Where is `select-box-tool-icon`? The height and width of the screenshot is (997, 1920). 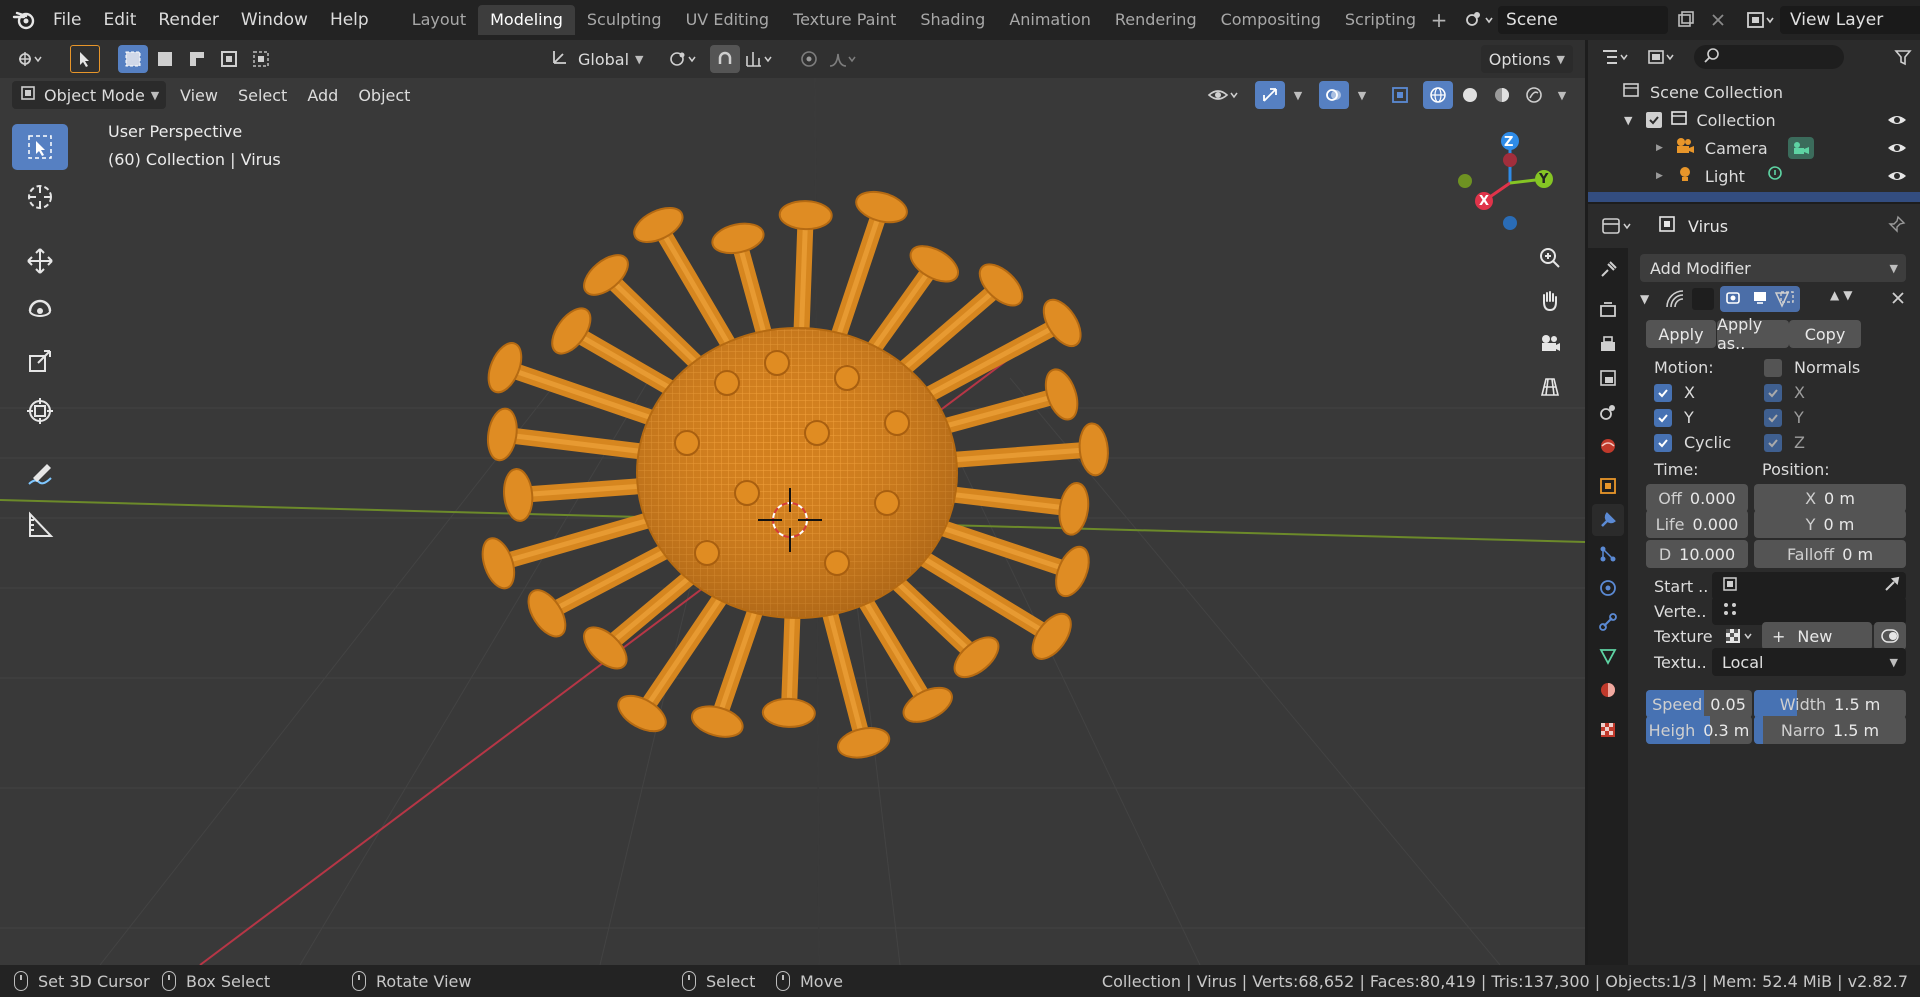
select-box-tool-icon is located at coordinates (40, 147).